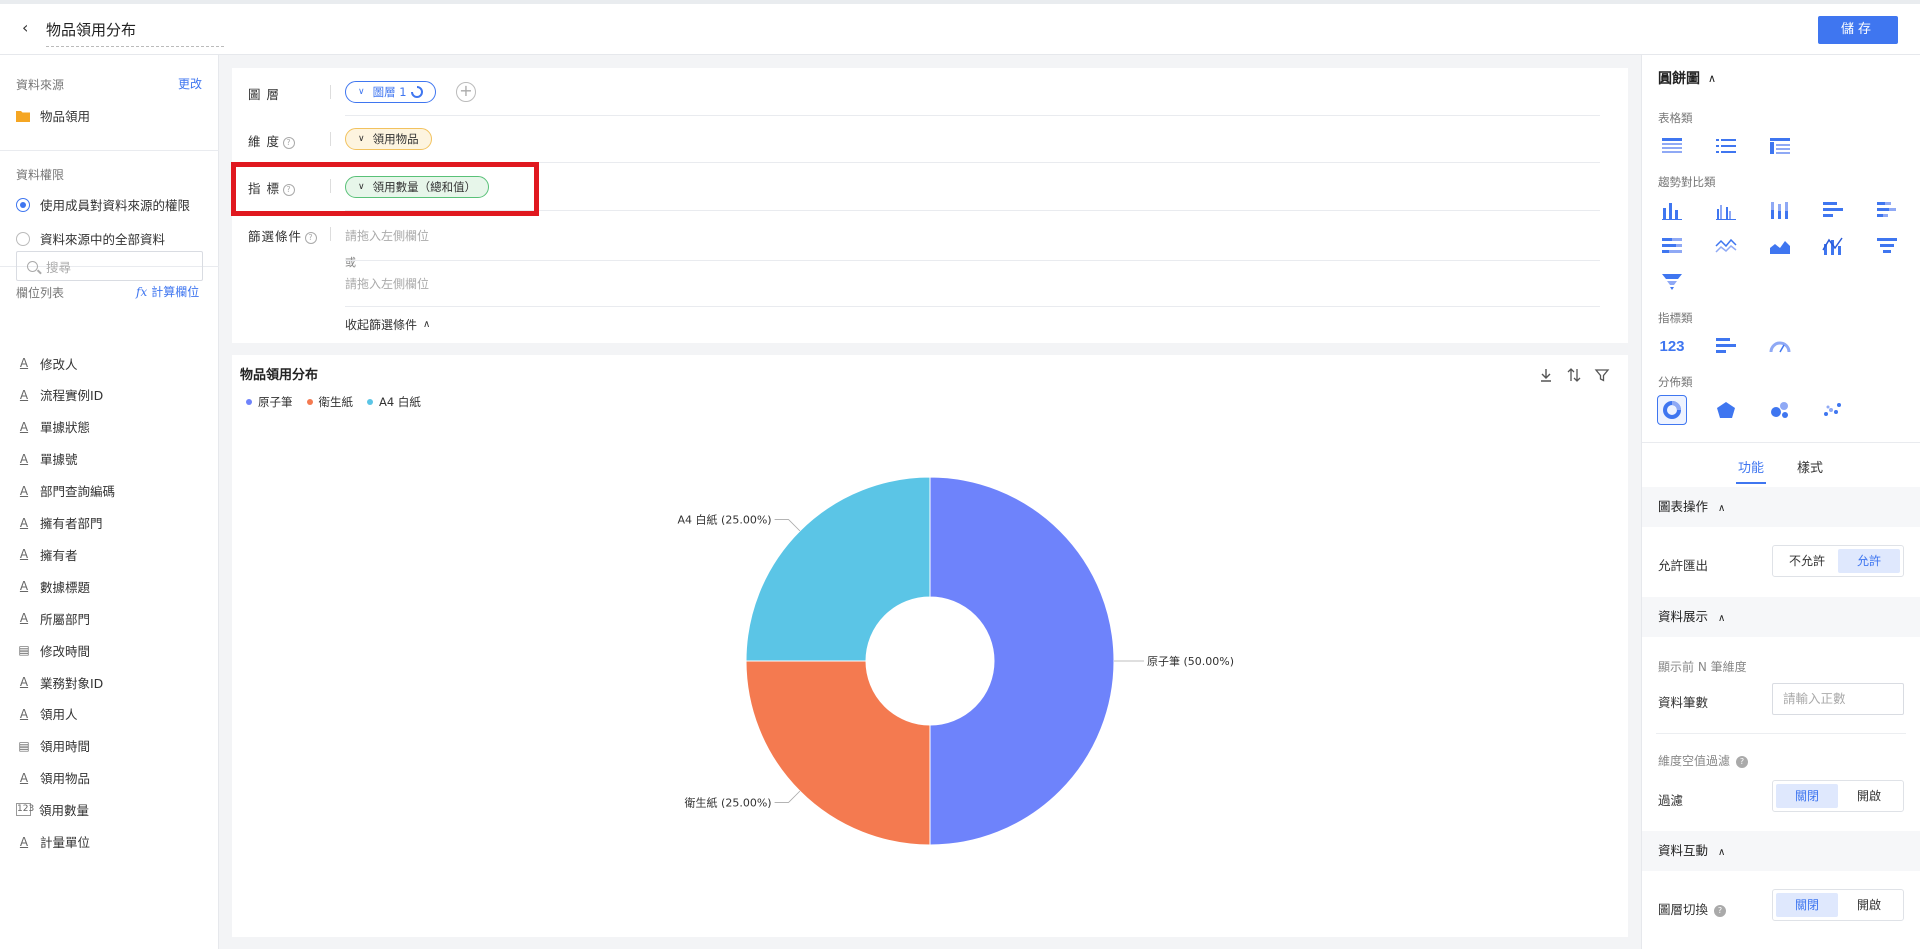  What do you see at coordinates (1672, 210) in the screenshot?
I see `column-chart-icon` at bounding box center [1672, 210].